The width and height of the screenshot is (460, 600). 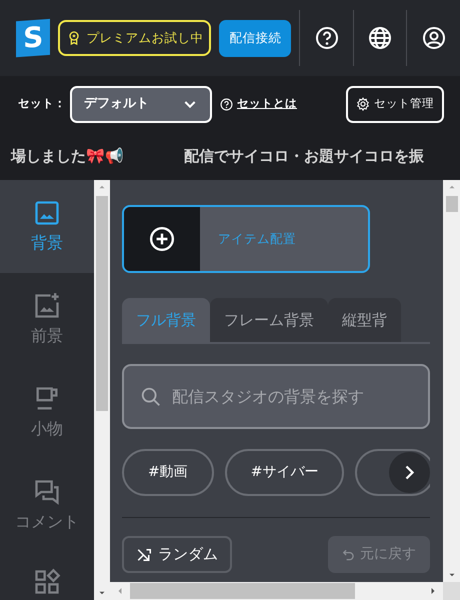 What do you see at coordinates (47, 306) in the screenshot?
I see `image-plus-icon` at bounding box center [47, 306].